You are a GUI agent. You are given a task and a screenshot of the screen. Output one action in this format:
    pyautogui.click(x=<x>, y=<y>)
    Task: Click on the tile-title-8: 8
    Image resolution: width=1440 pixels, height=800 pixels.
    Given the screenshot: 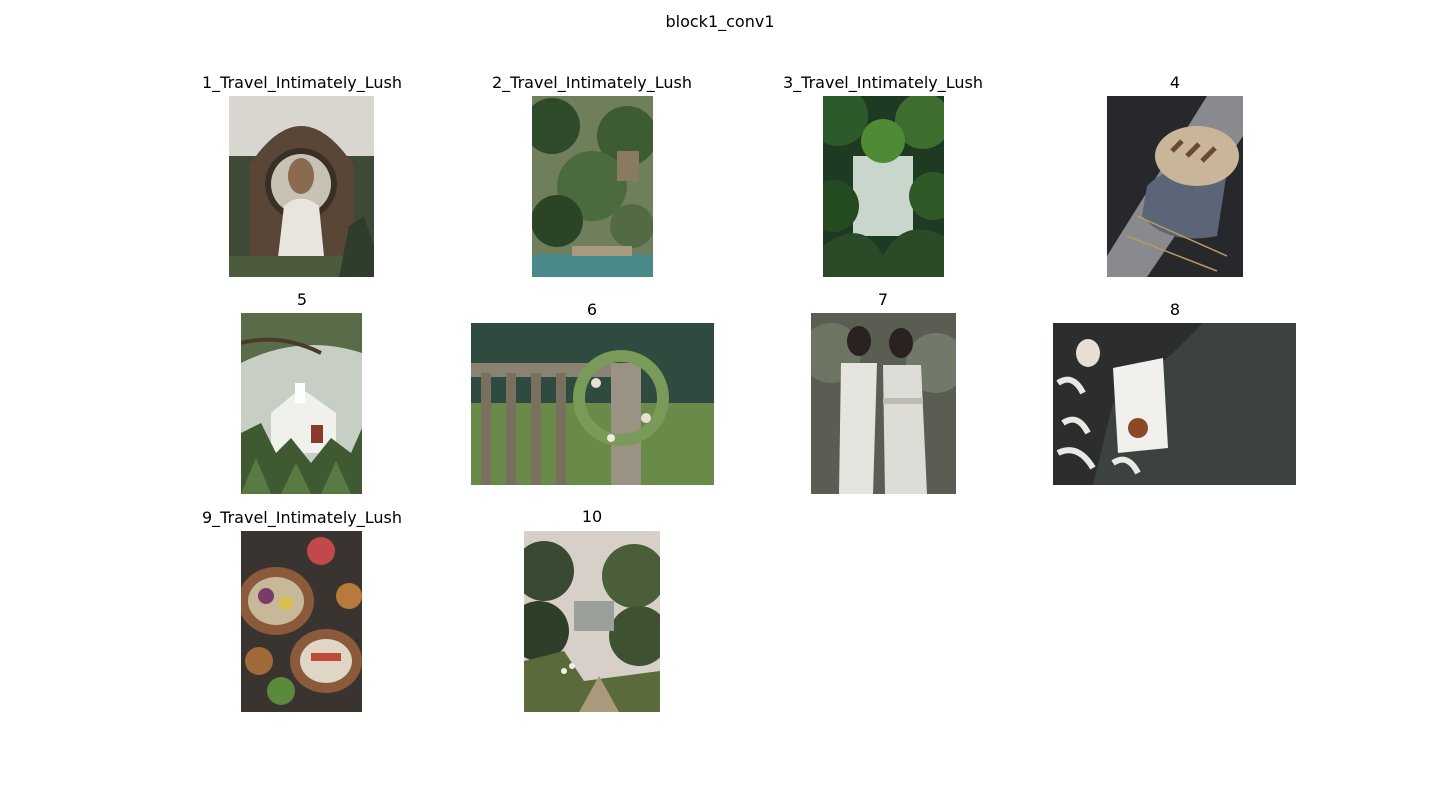 What is the action you would take?
    pyautogui.click(x=1175, y=309)
    